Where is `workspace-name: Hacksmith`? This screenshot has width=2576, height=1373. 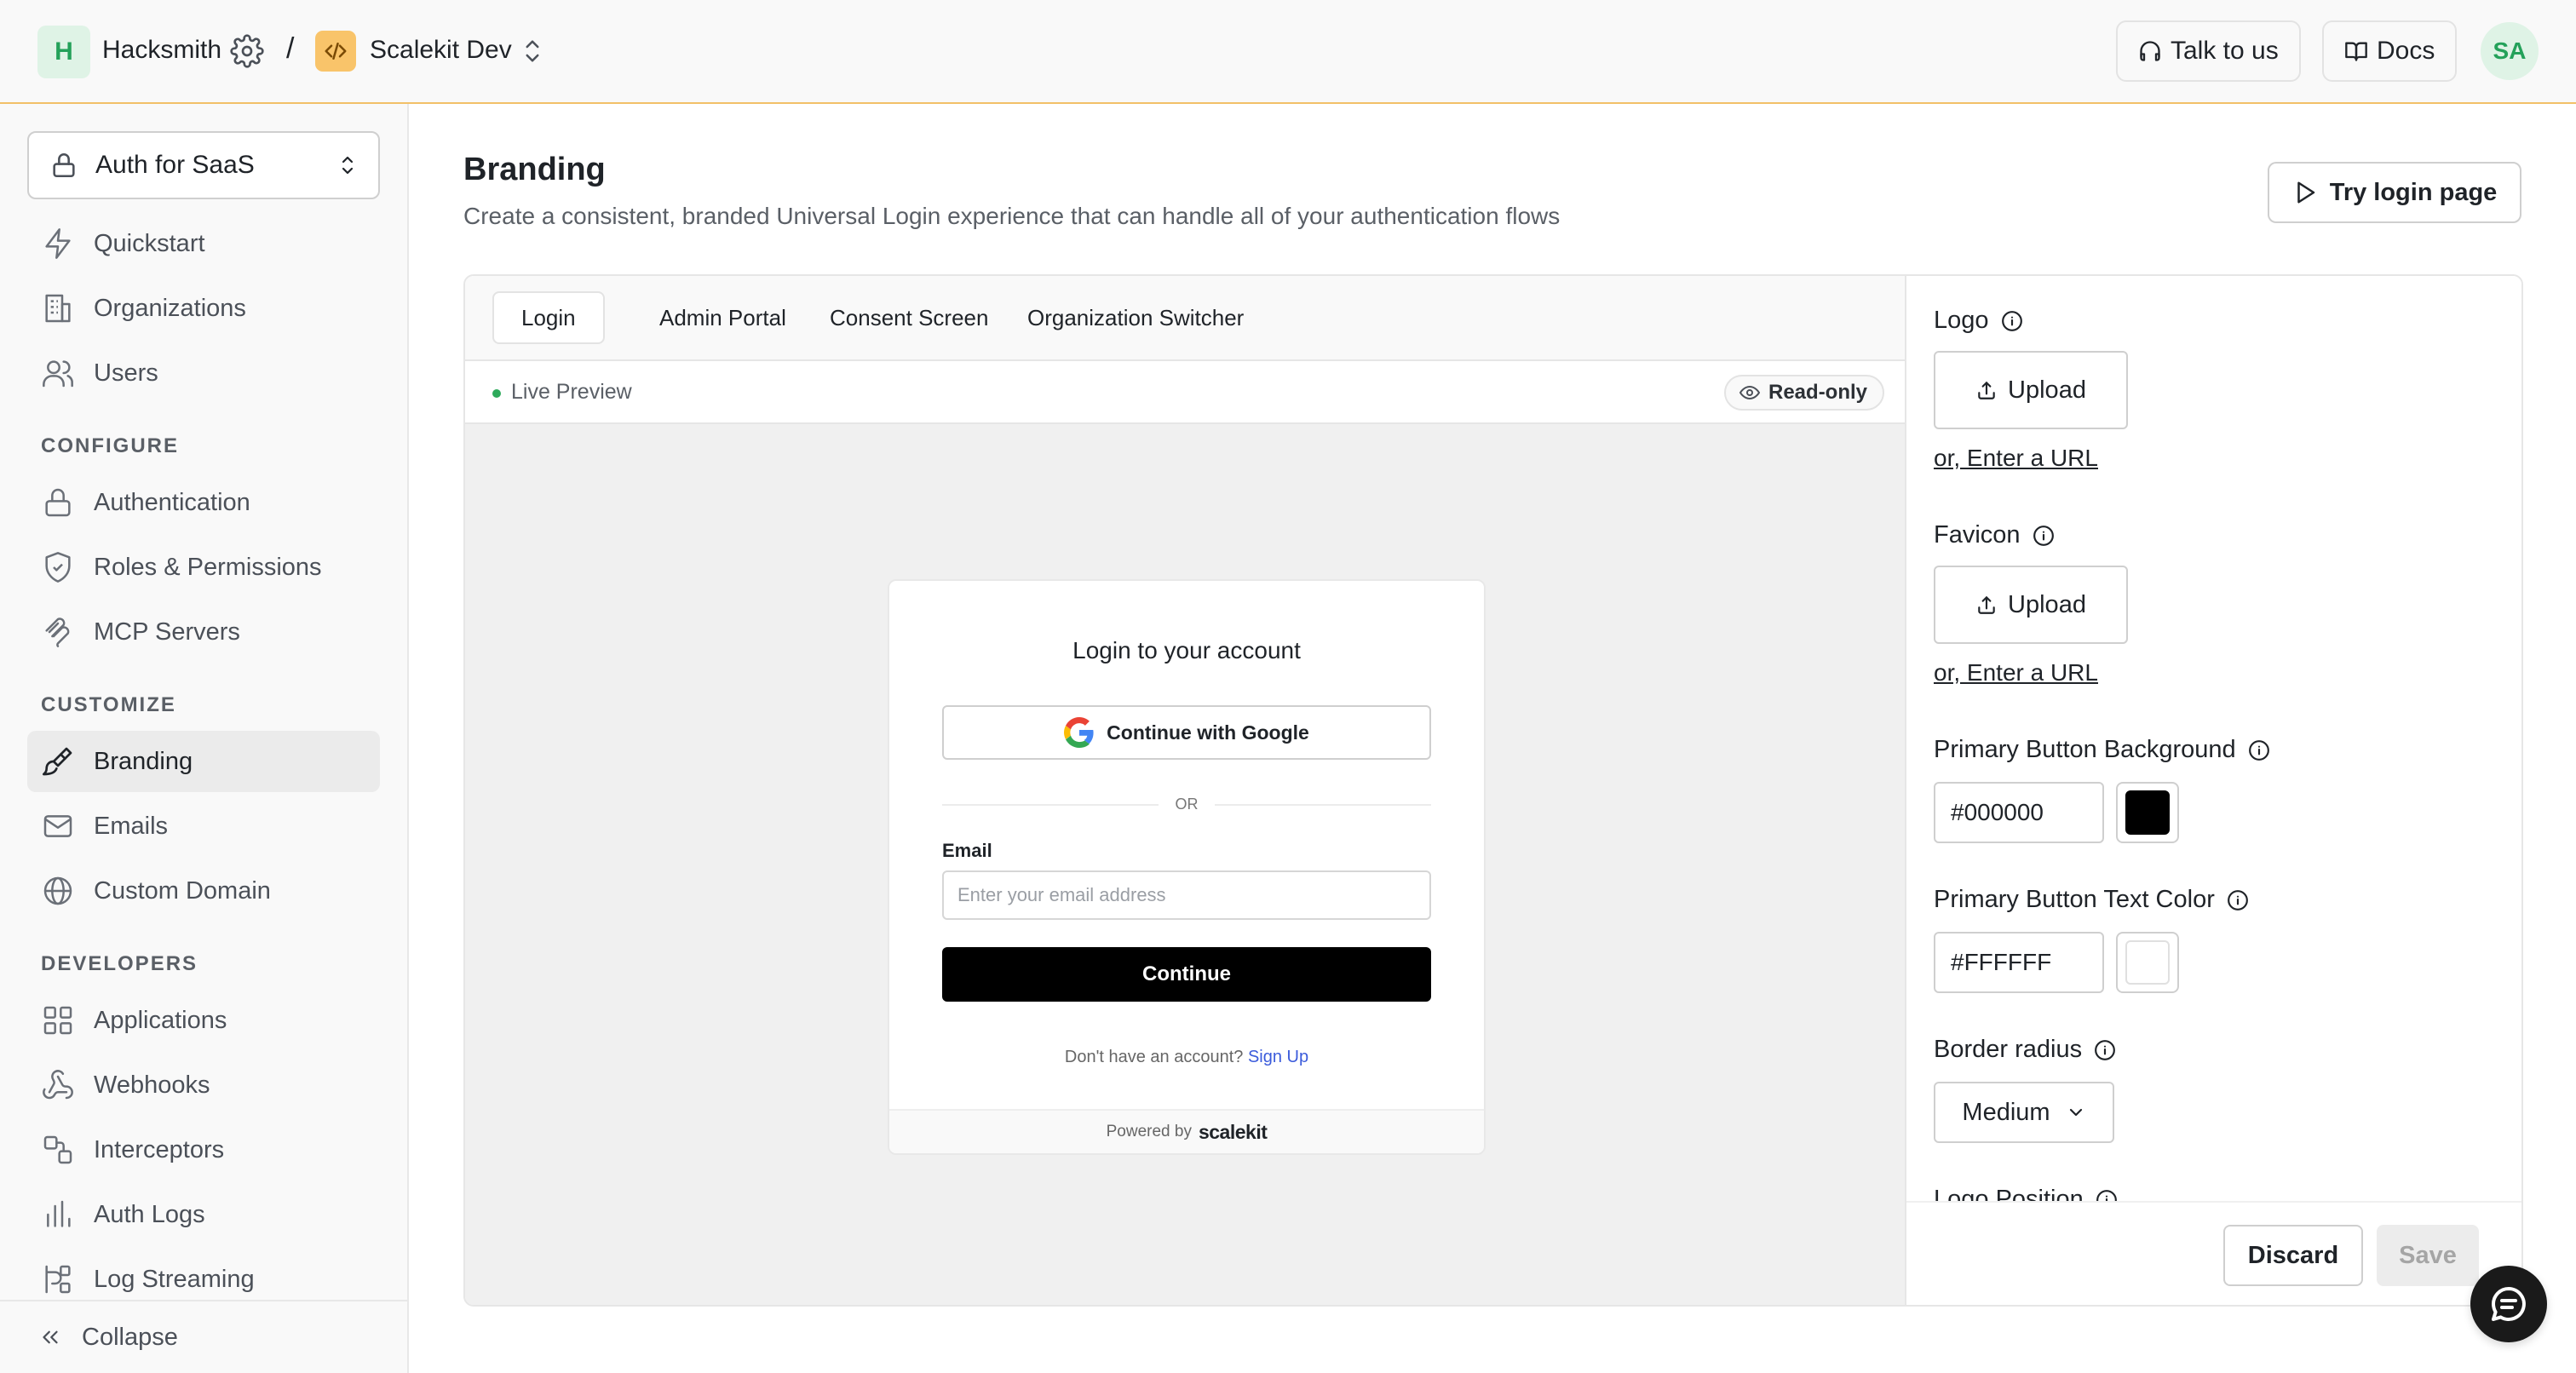 workspace-name: Hacksmith is located at coordinates (162, 50).